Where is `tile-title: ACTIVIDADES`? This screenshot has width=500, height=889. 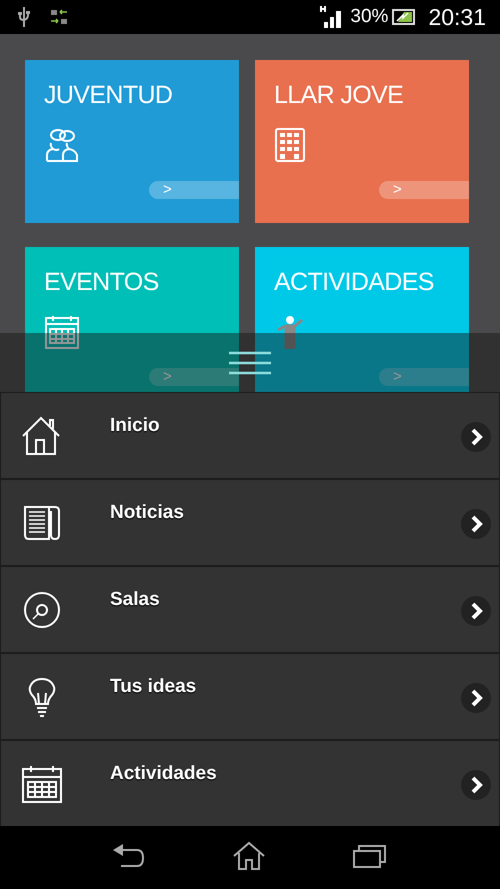 tile-title: ACTIVIDADES is located at coordinates (354, 282).